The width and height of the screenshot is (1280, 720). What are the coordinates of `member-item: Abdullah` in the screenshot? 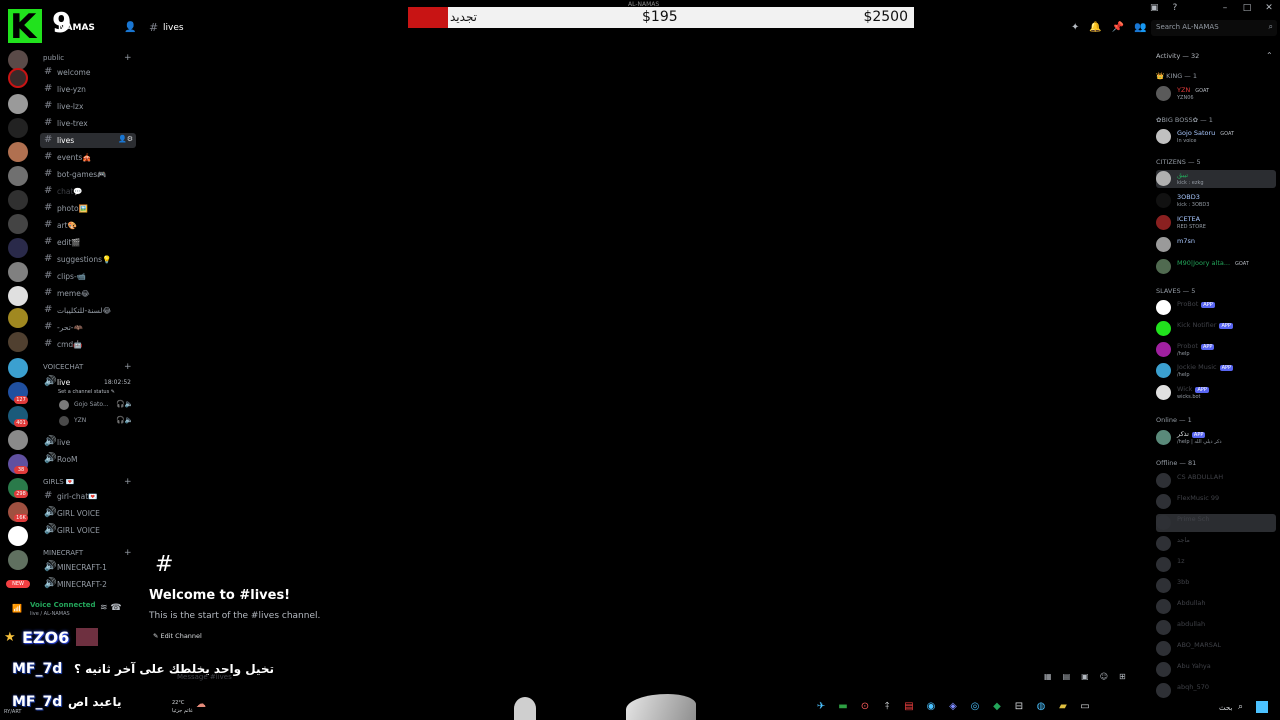 It's located at (1216, 607).